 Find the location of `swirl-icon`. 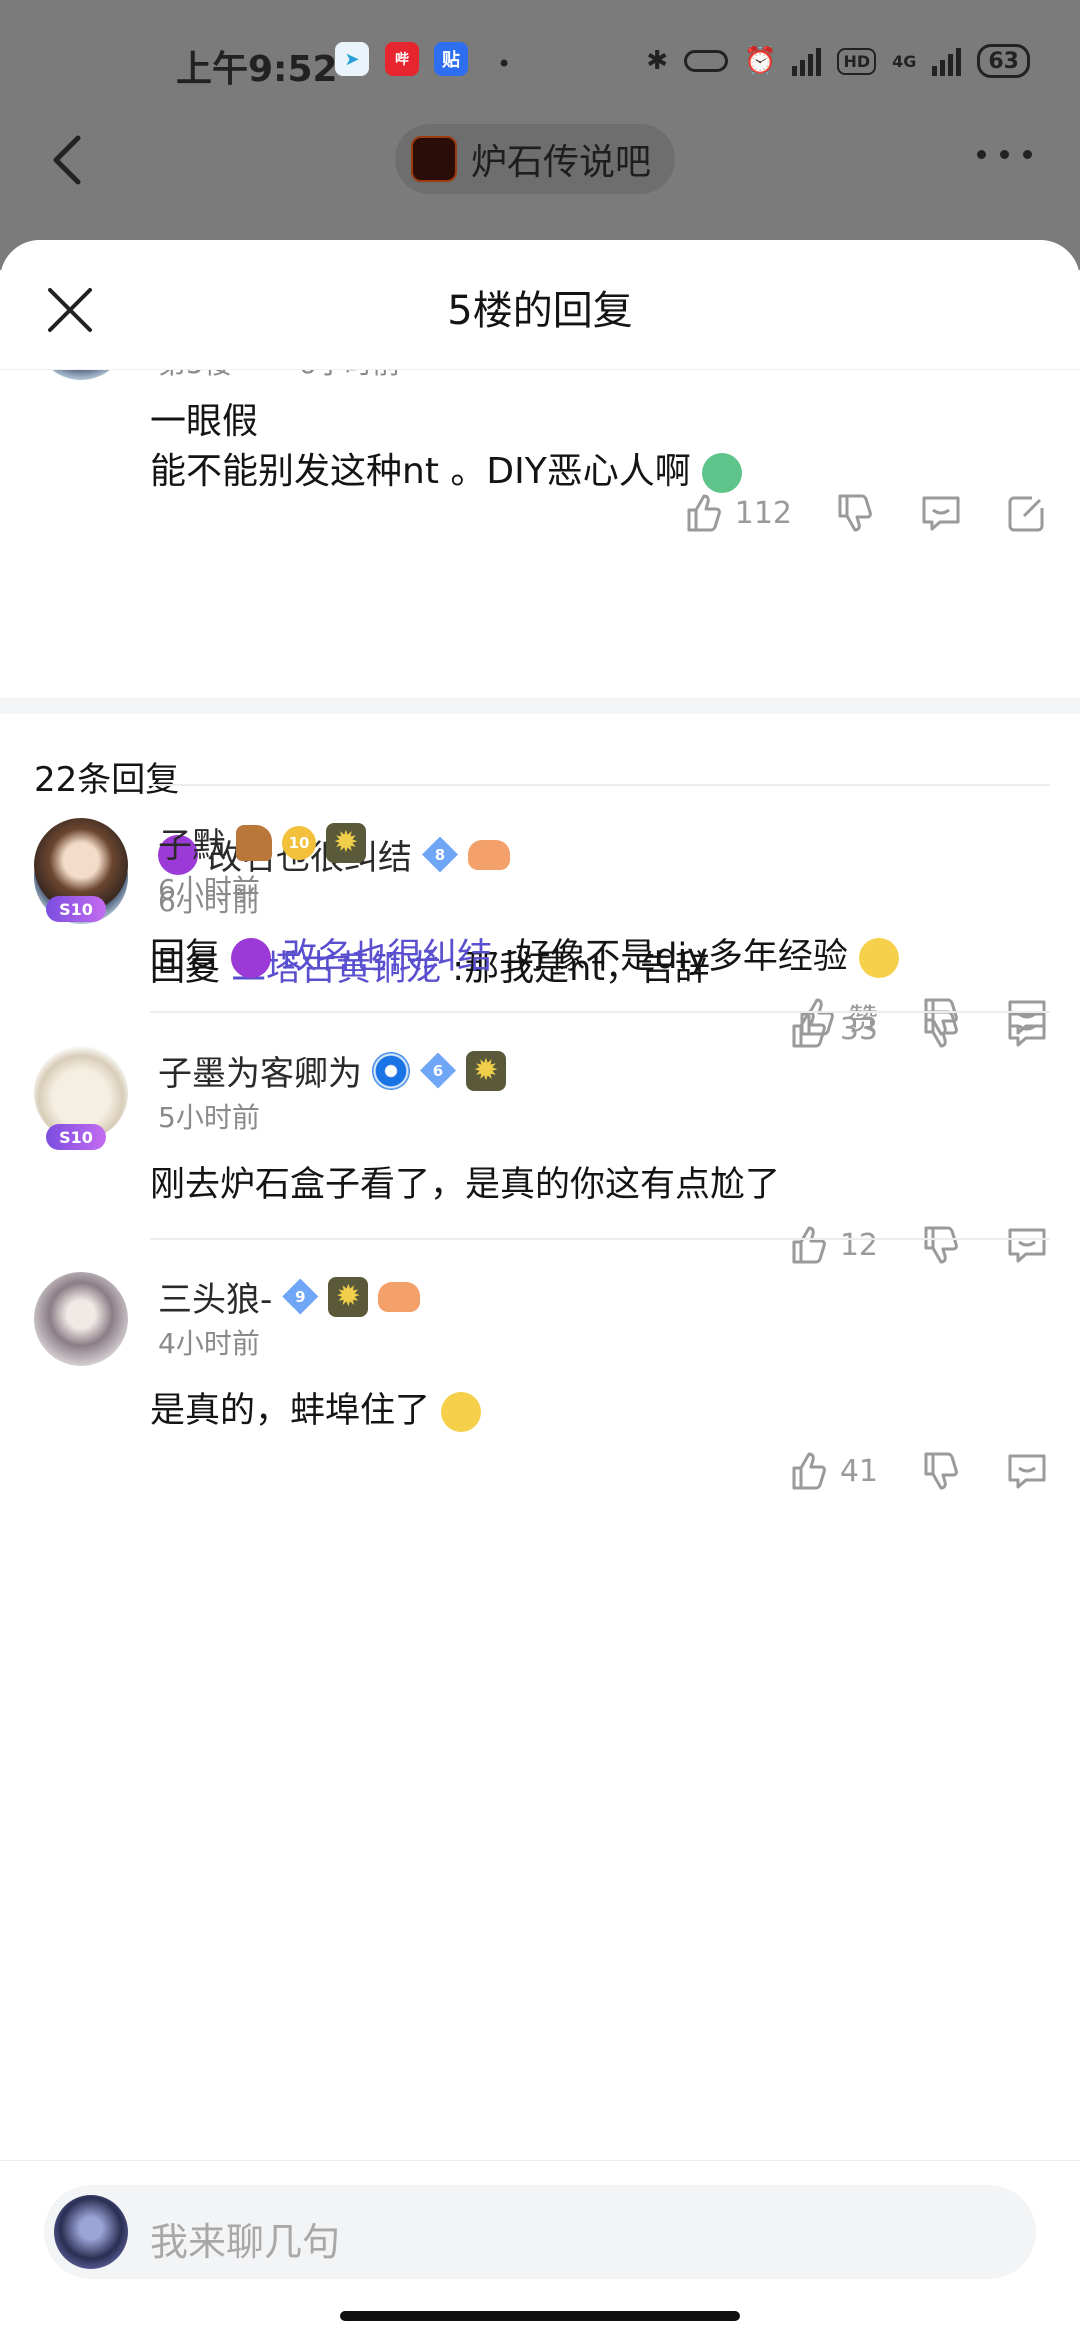

swirl-icon is located at coordinates (391, 1070).